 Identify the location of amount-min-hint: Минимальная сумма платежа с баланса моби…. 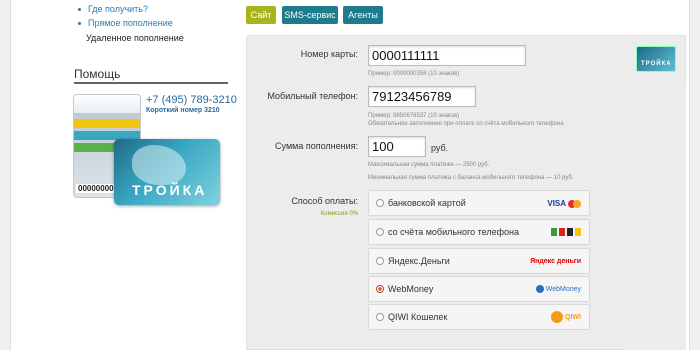
(471, 178).